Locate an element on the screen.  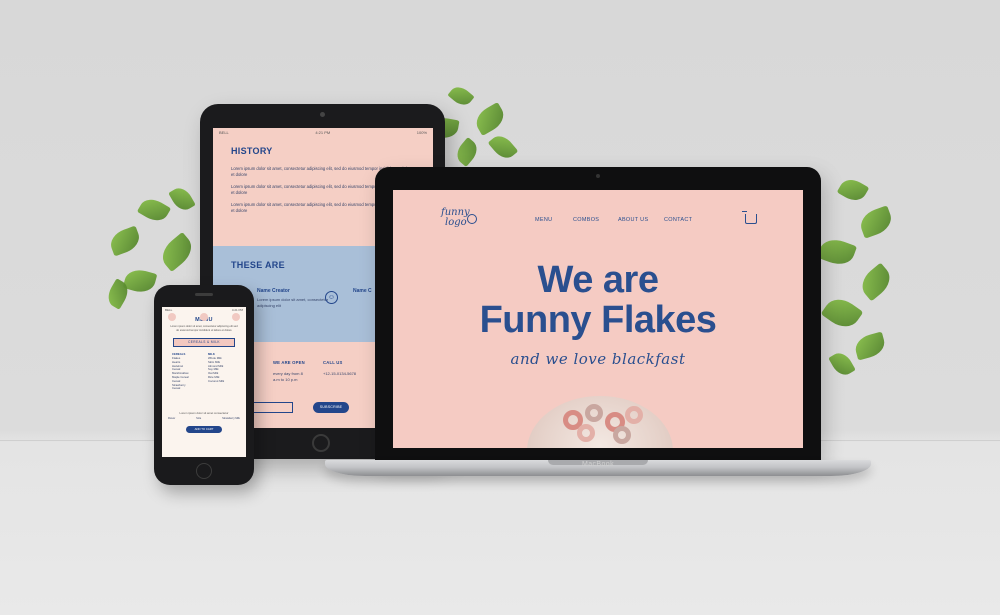
subscribe-button: SUBSCRIBE is located at coordinates (331, 407).